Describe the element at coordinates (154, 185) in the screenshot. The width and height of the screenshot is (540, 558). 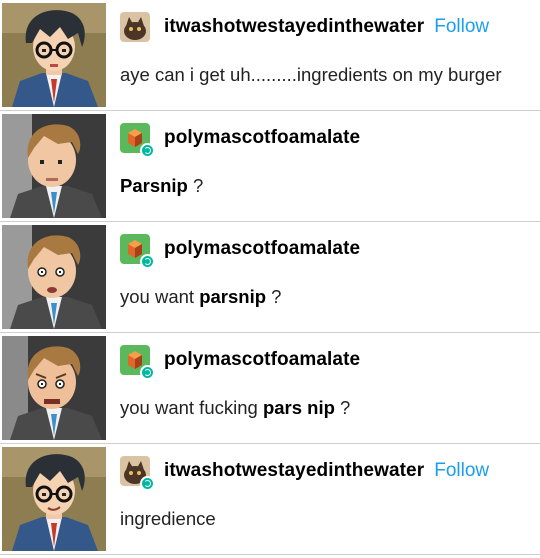
I see `bold-text: Parsnip` at that location.